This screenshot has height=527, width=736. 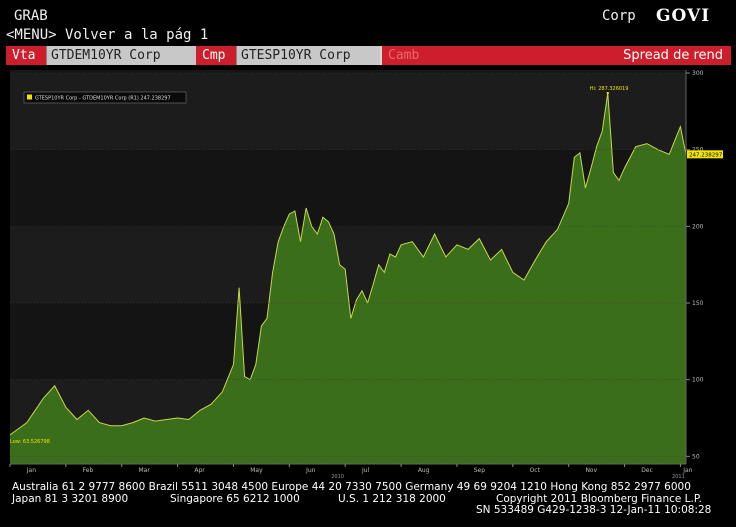 What do you see at coordinates (412, 55) in the screenshot?
I see `camb-button: Camb` at bounding box center [412, 55].